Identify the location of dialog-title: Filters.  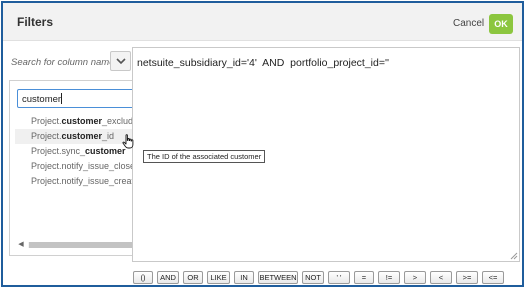
(35, 22).